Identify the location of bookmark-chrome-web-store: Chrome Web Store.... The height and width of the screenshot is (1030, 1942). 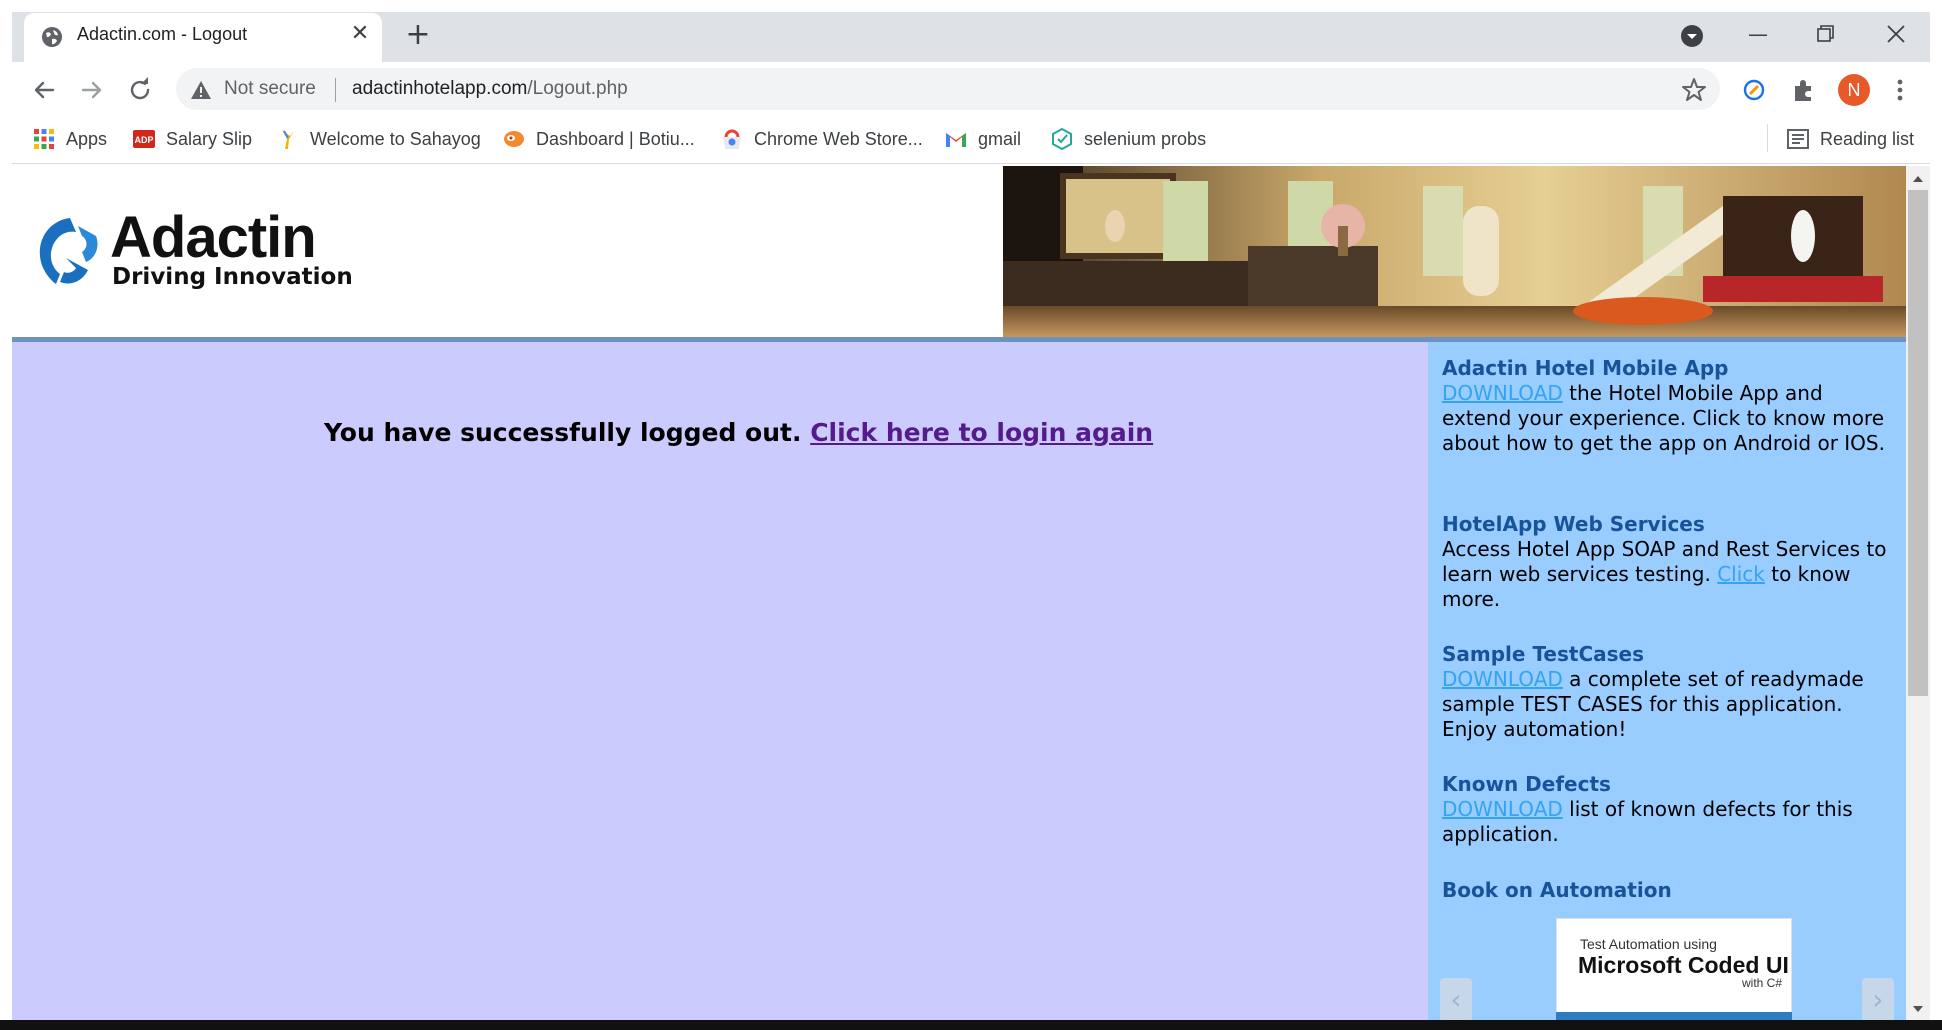
(821, 139).